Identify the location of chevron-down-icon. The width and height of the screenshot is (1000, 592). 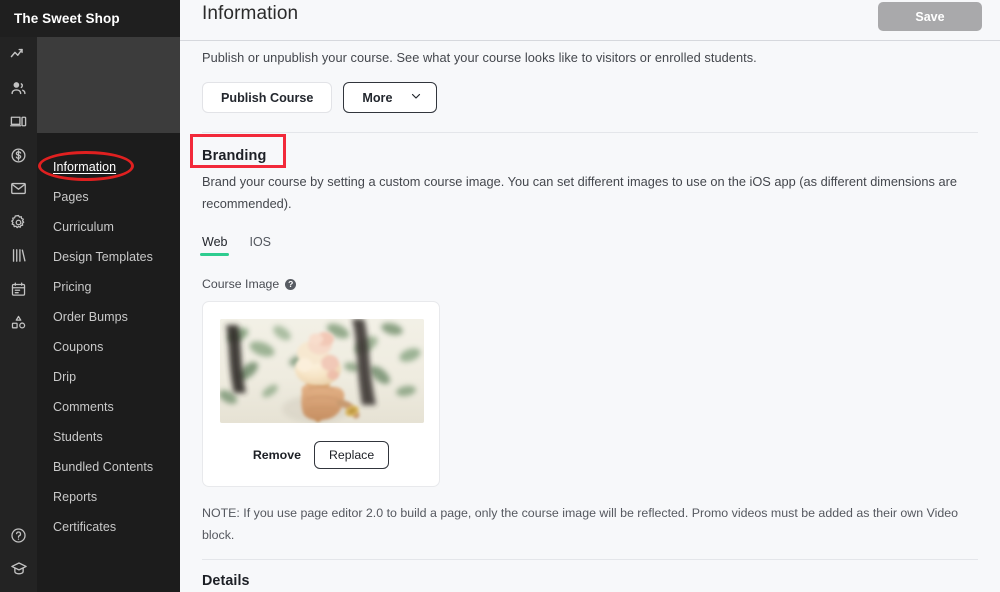
(416, 97).